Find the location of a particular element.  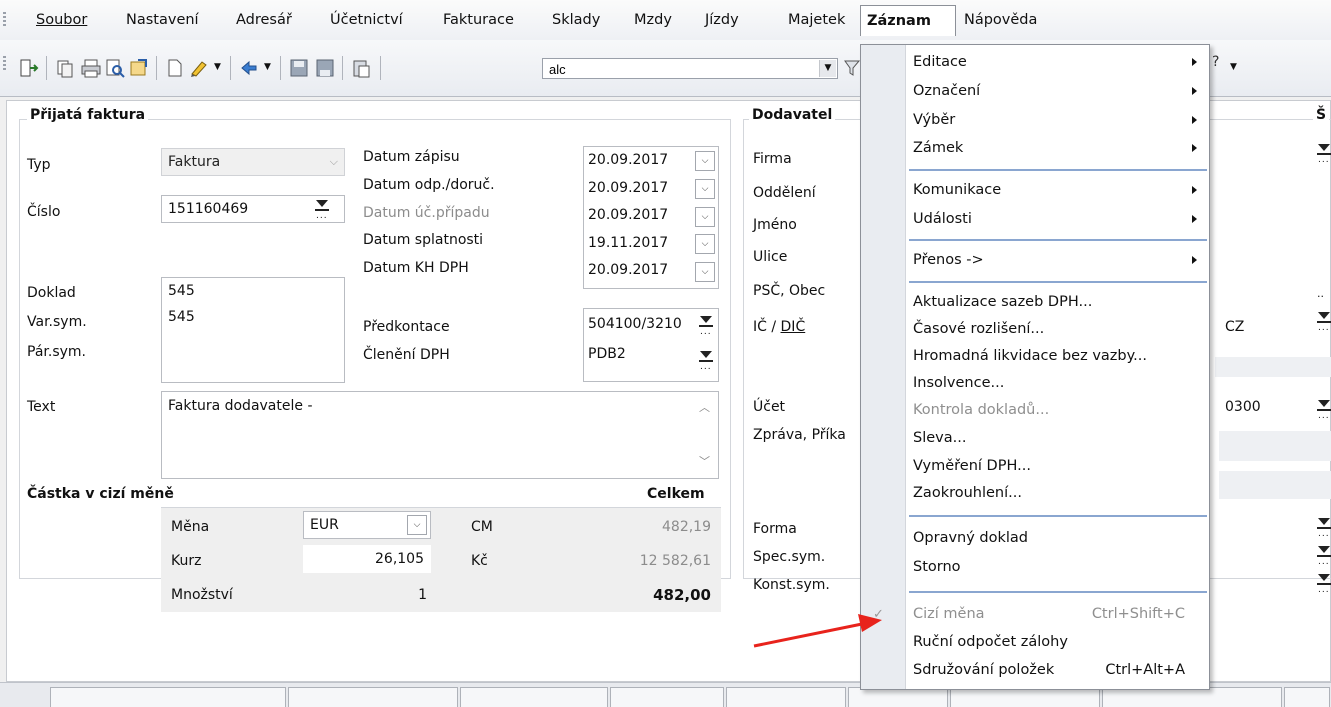

menu-item-storno: Storno is located at coordinates (1058, 567).